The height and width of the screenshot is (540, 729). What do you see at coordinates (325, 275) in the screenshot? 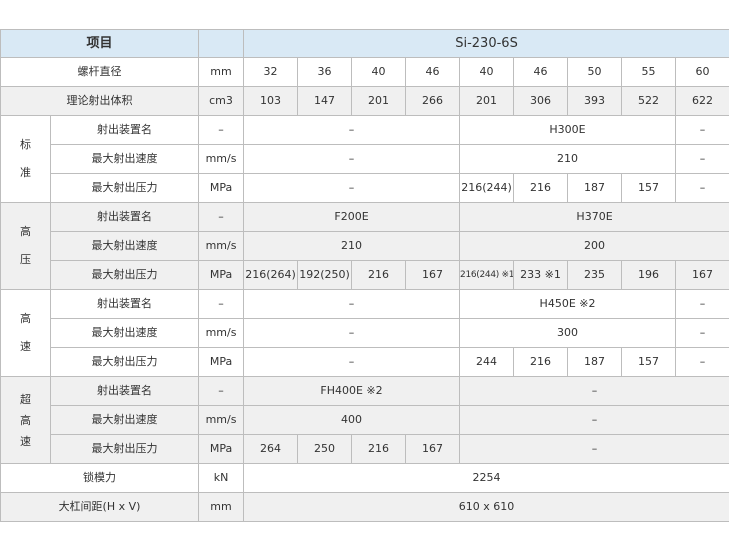
I see `high-pressure-pressure-value: 192(250)` at bounding box center [325, 275].